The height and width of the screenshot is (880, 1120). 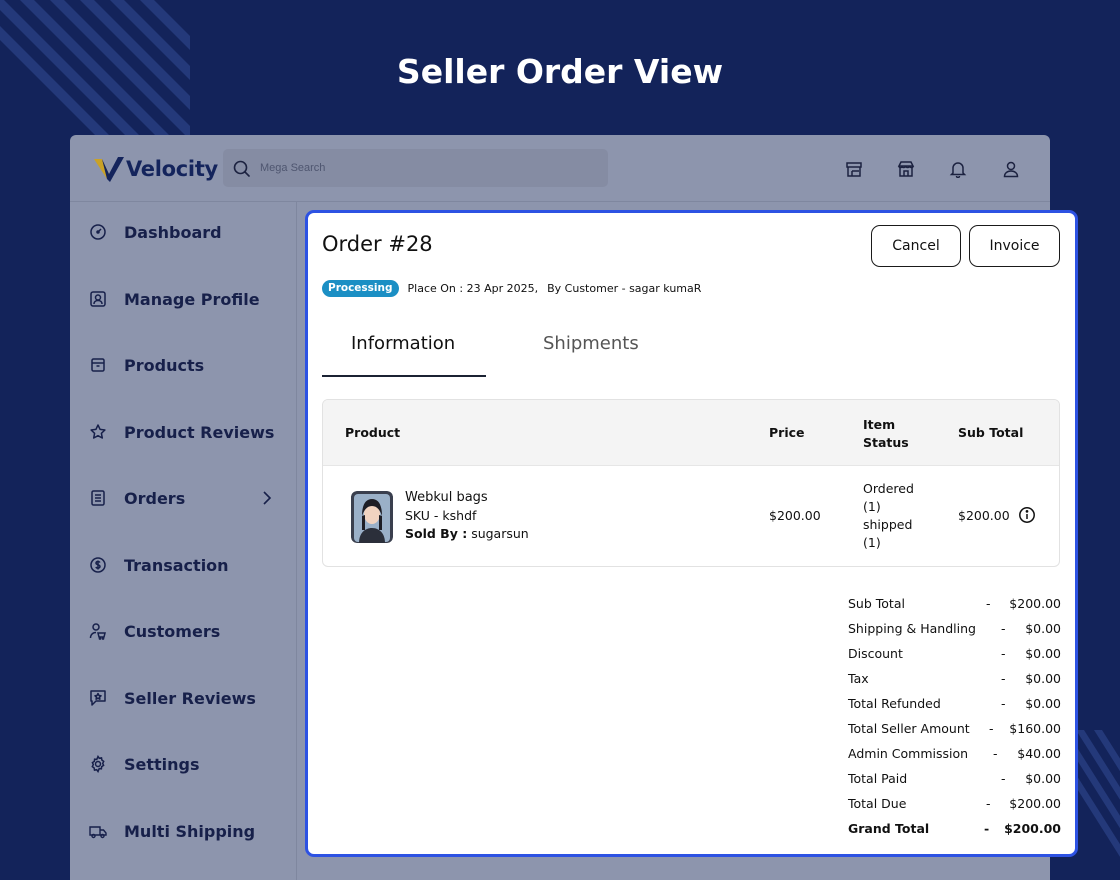 I want to click on sidebar-item-label: Seller Reviews, so click(x=190, y=698).